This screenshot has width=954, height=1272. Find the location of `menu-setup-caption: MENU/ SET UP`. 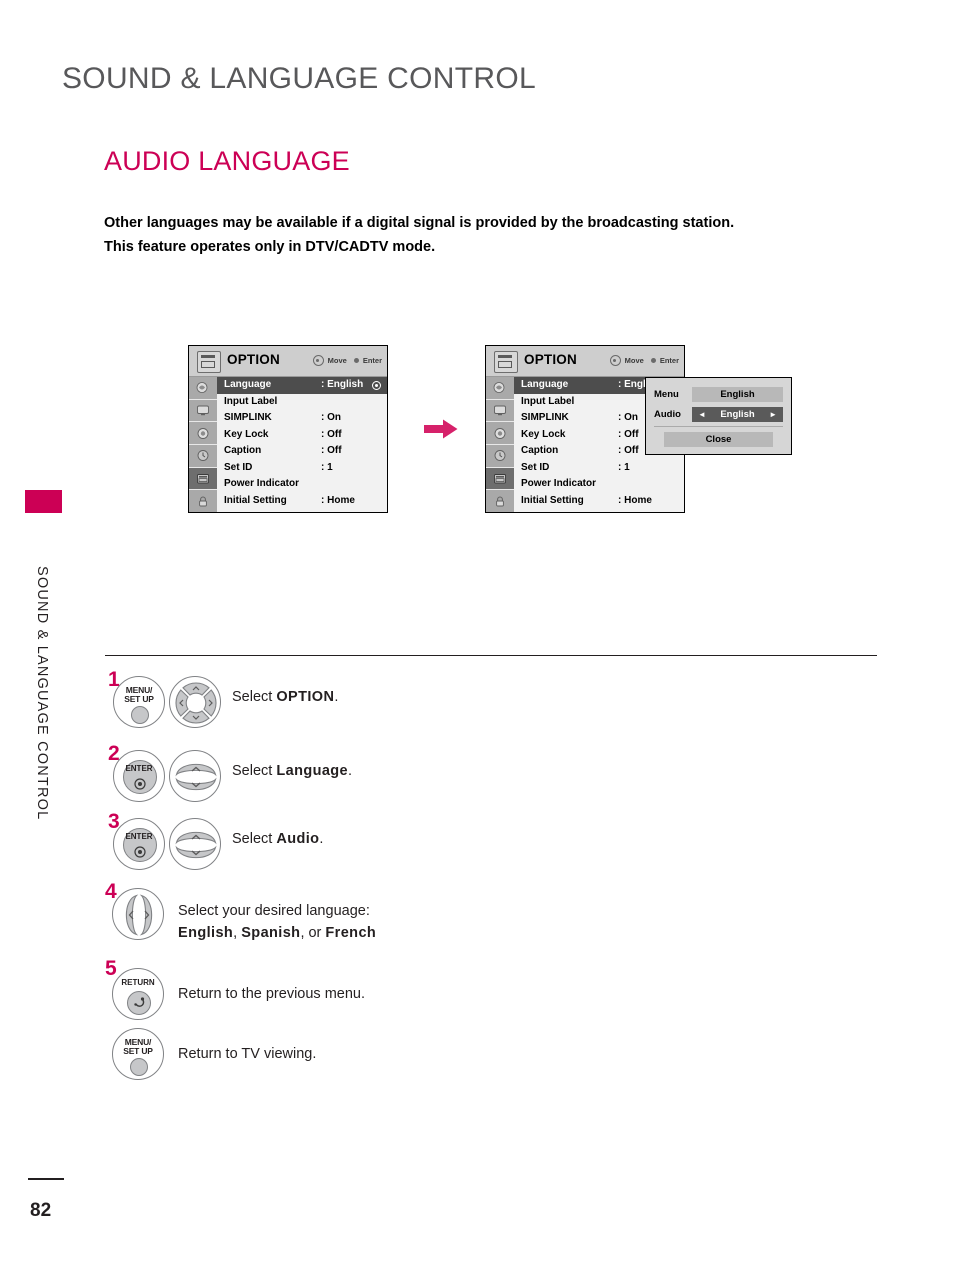

menu-setup-caption: MENU/ SET UP is located at coordinates (139, 695).